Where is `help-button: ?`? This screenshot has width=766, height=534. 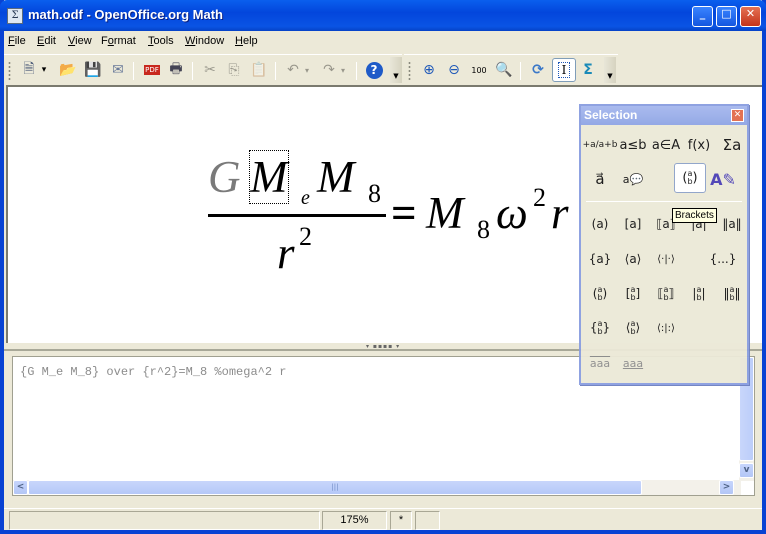
help-button: ? is located at coordinates (374, 70).